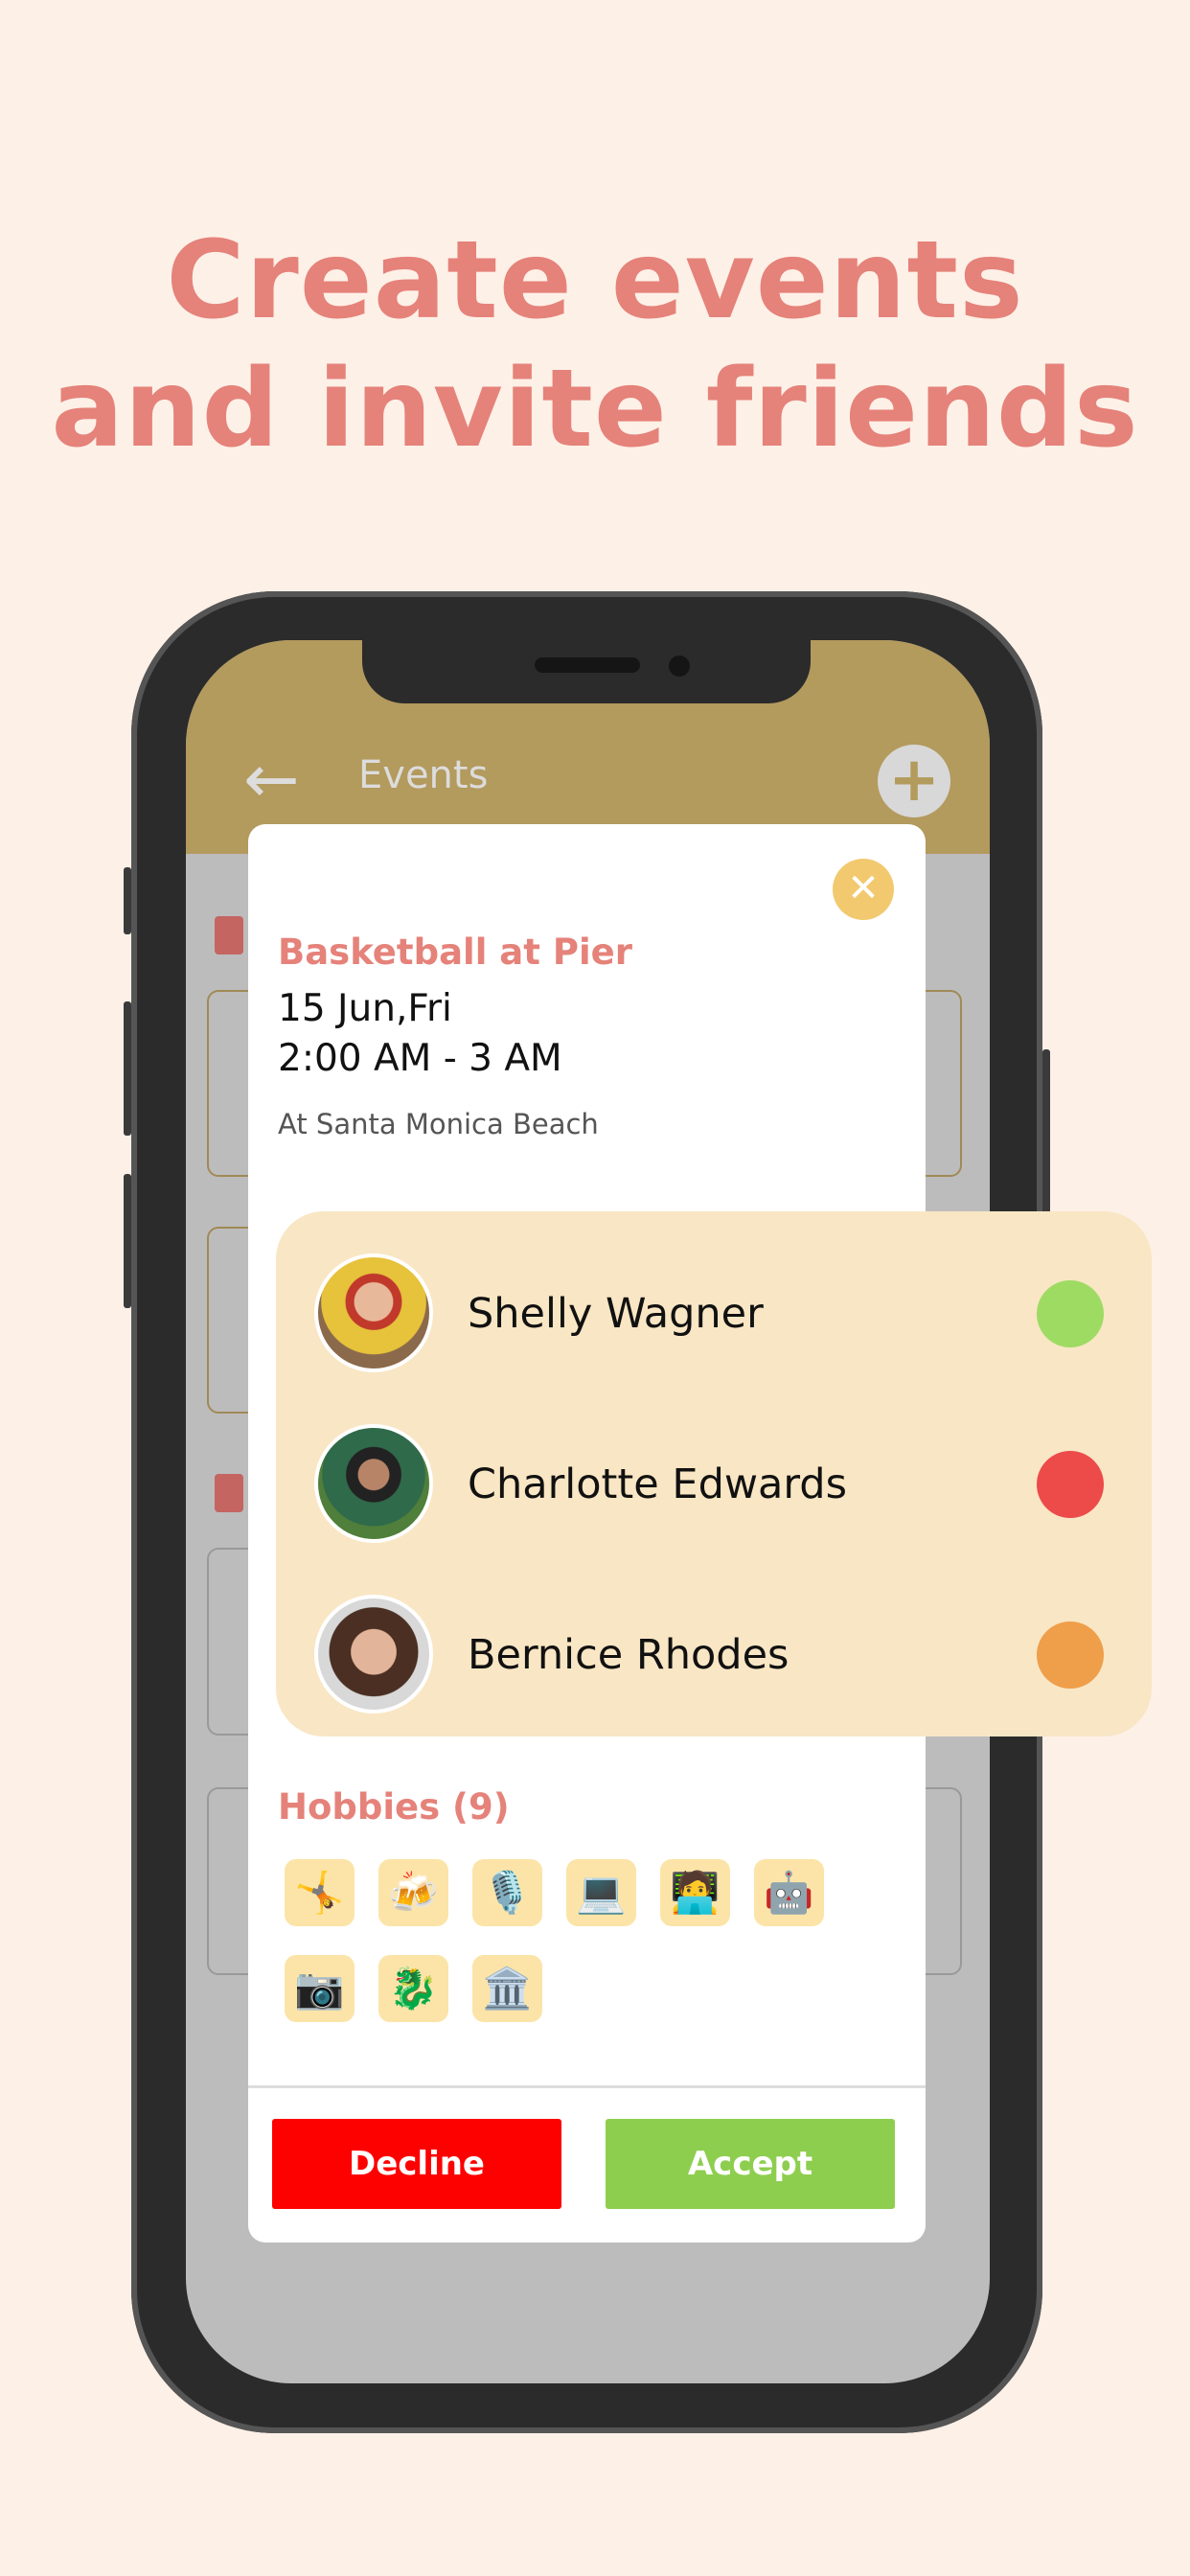  Describe the element at coordinates (695, 1892) in the screenshot. I see `hobby-technologist-icon: 🧑‍💻` at that location.